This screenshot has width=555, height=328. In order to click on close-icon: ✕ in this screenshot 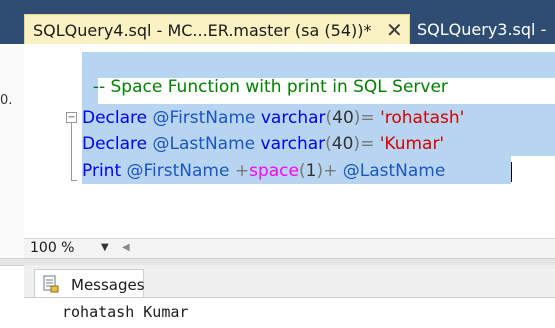, I will do `click(394, 30)`.